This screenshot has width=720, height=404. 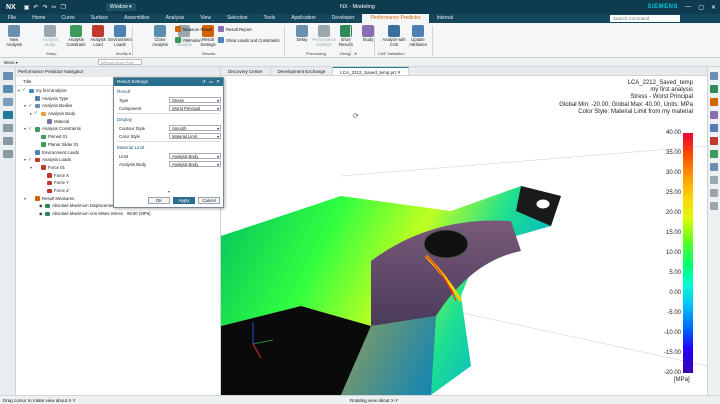 What do you see at coordinates (50, 36) in the screenshot?
I see `ribbon-analysis-study-button: Analysis Study` at bounding box center [50, 36].